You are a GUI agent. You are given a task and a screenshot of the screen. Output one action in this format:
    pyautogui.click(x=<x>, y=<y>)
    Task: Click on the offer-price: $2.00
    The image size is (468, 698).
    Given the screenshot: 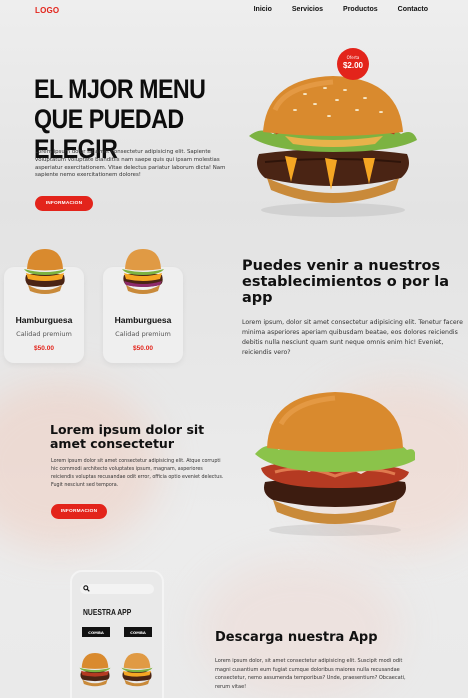 What is the action you would take?
    pyautogui.click(x=353, y=65)
    